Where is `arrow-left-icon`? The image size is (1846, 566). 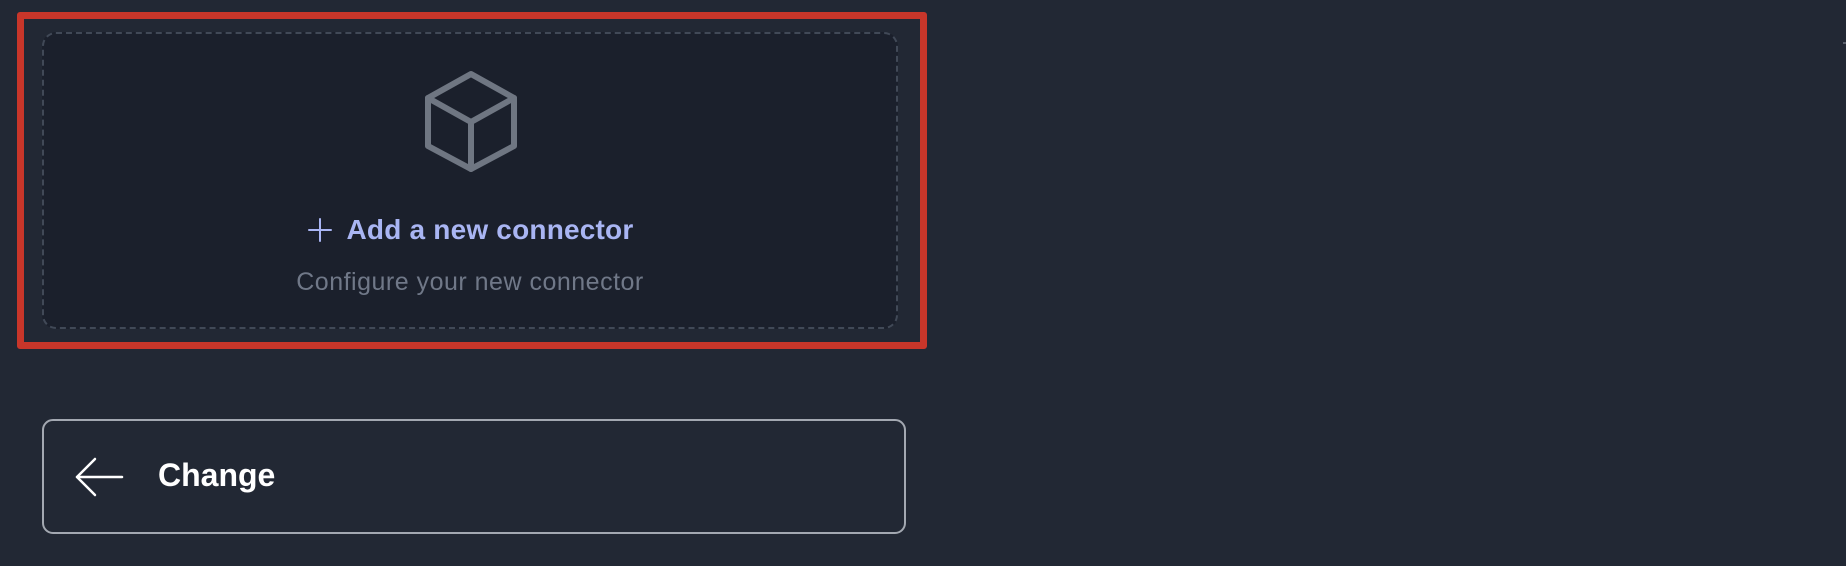
arrow-left-icon is located at coordinates (99, 477).